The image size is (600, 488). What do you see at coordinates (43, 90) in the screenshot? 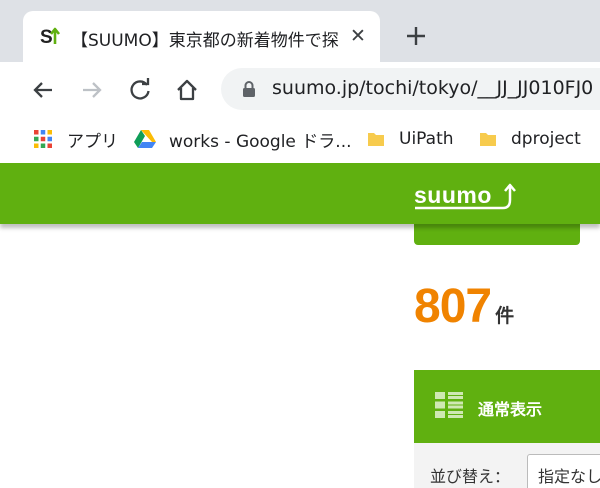
I see `back-arrow-icon` at bounding box center [43, 90].